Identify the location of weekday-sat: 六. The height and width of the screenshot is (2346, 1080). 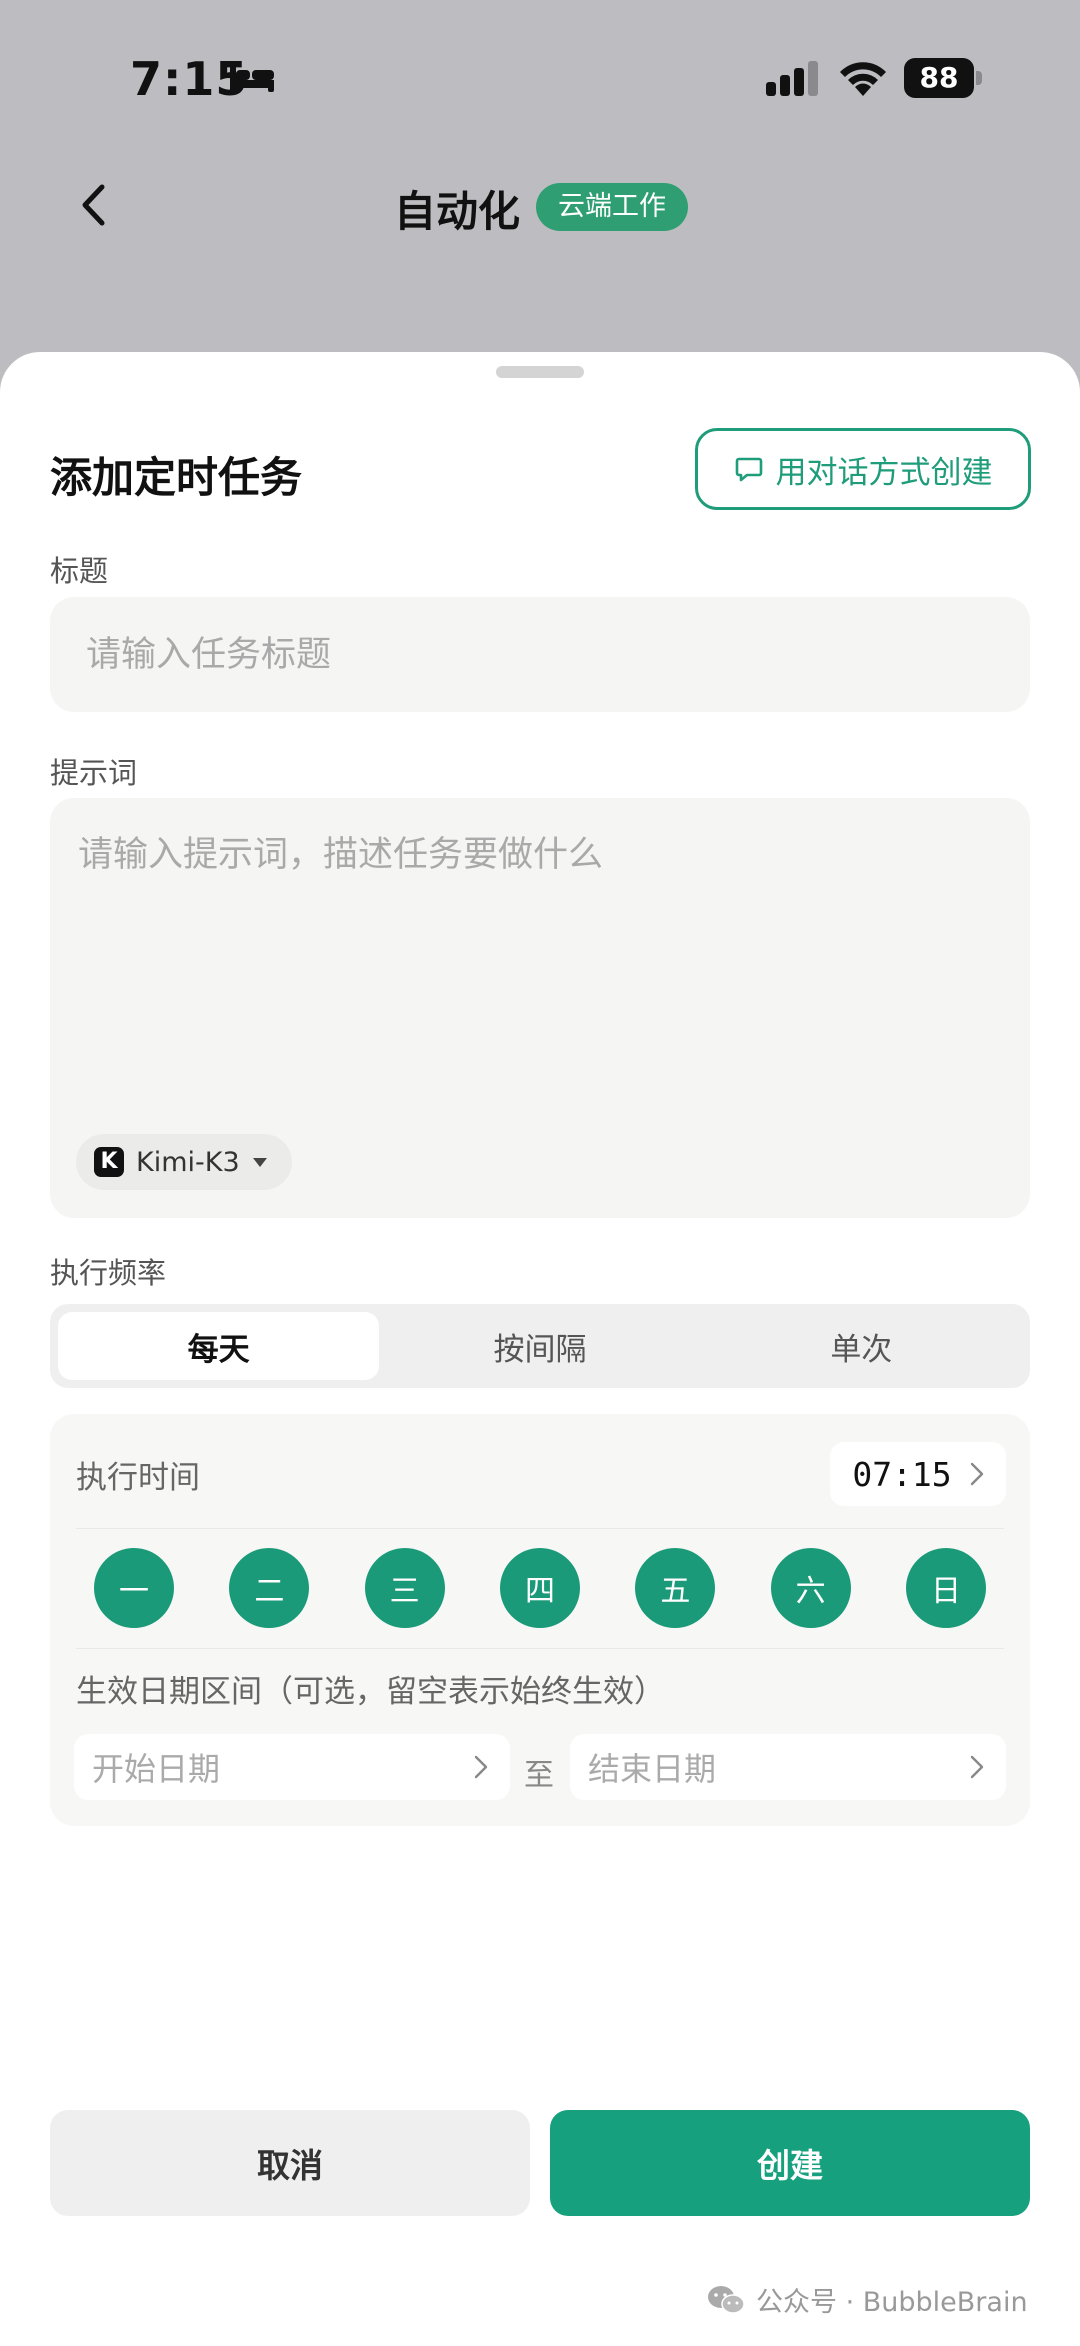
(810, 1588).